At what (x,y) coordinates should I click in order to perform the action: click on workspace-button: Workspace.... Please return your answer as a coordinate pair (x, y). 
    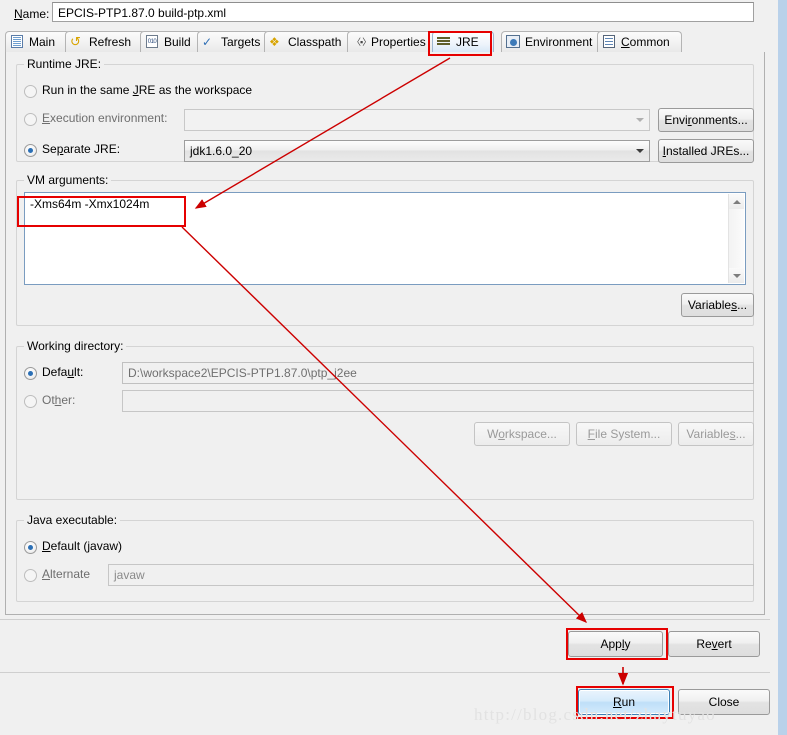
    Looking at the image, I should click on (522, 434).